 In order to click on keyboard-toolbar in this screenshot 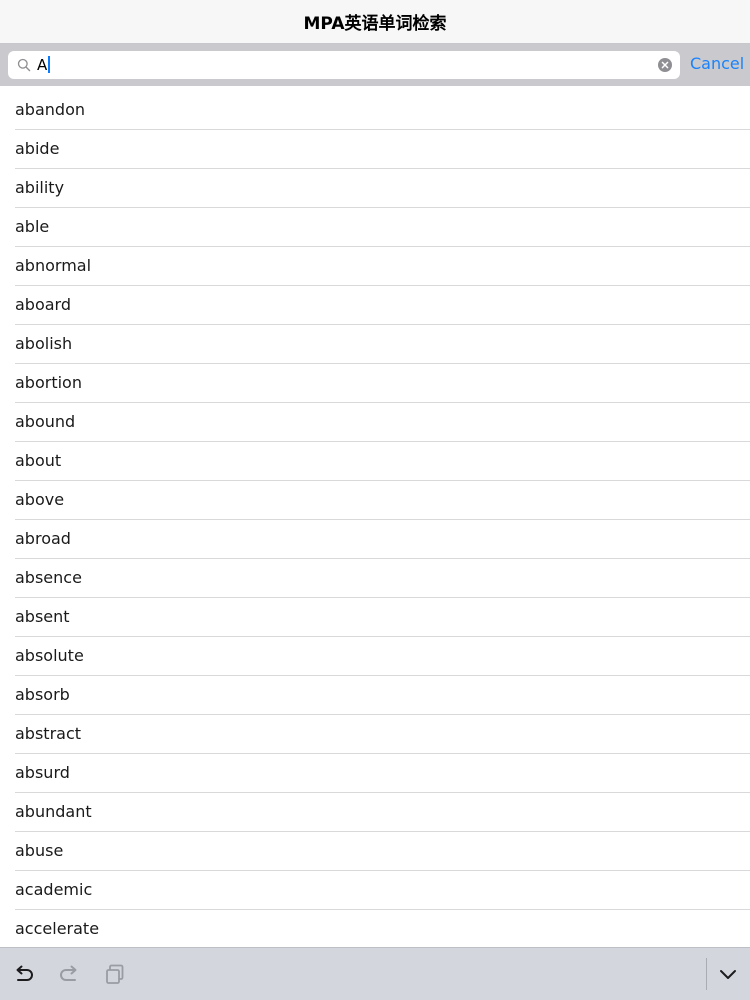, I will do `click(375, 973)`.